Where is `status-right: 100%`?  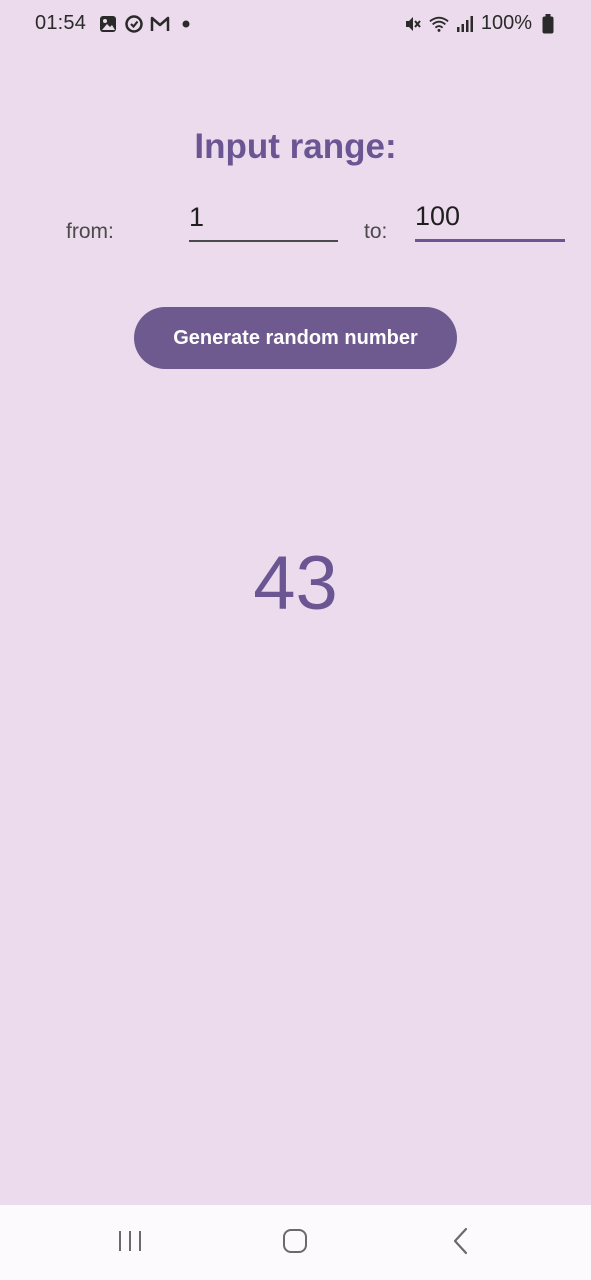
status-right: 100% is located at coordinates (480, 23).